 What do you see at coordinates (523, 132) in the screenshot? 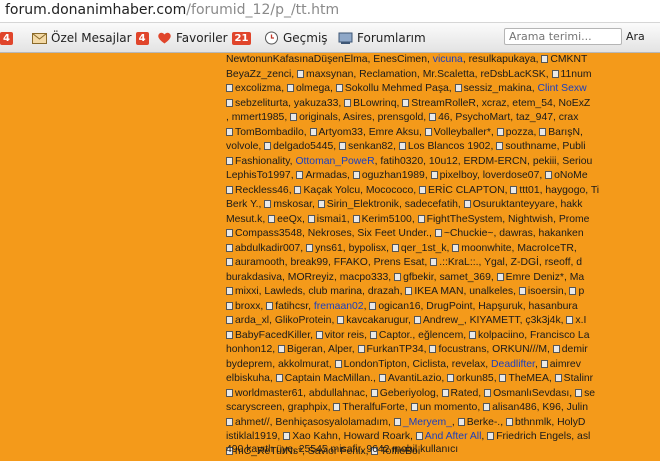
I see `user-names-text: pozza,` at bounding box center [523, 132].